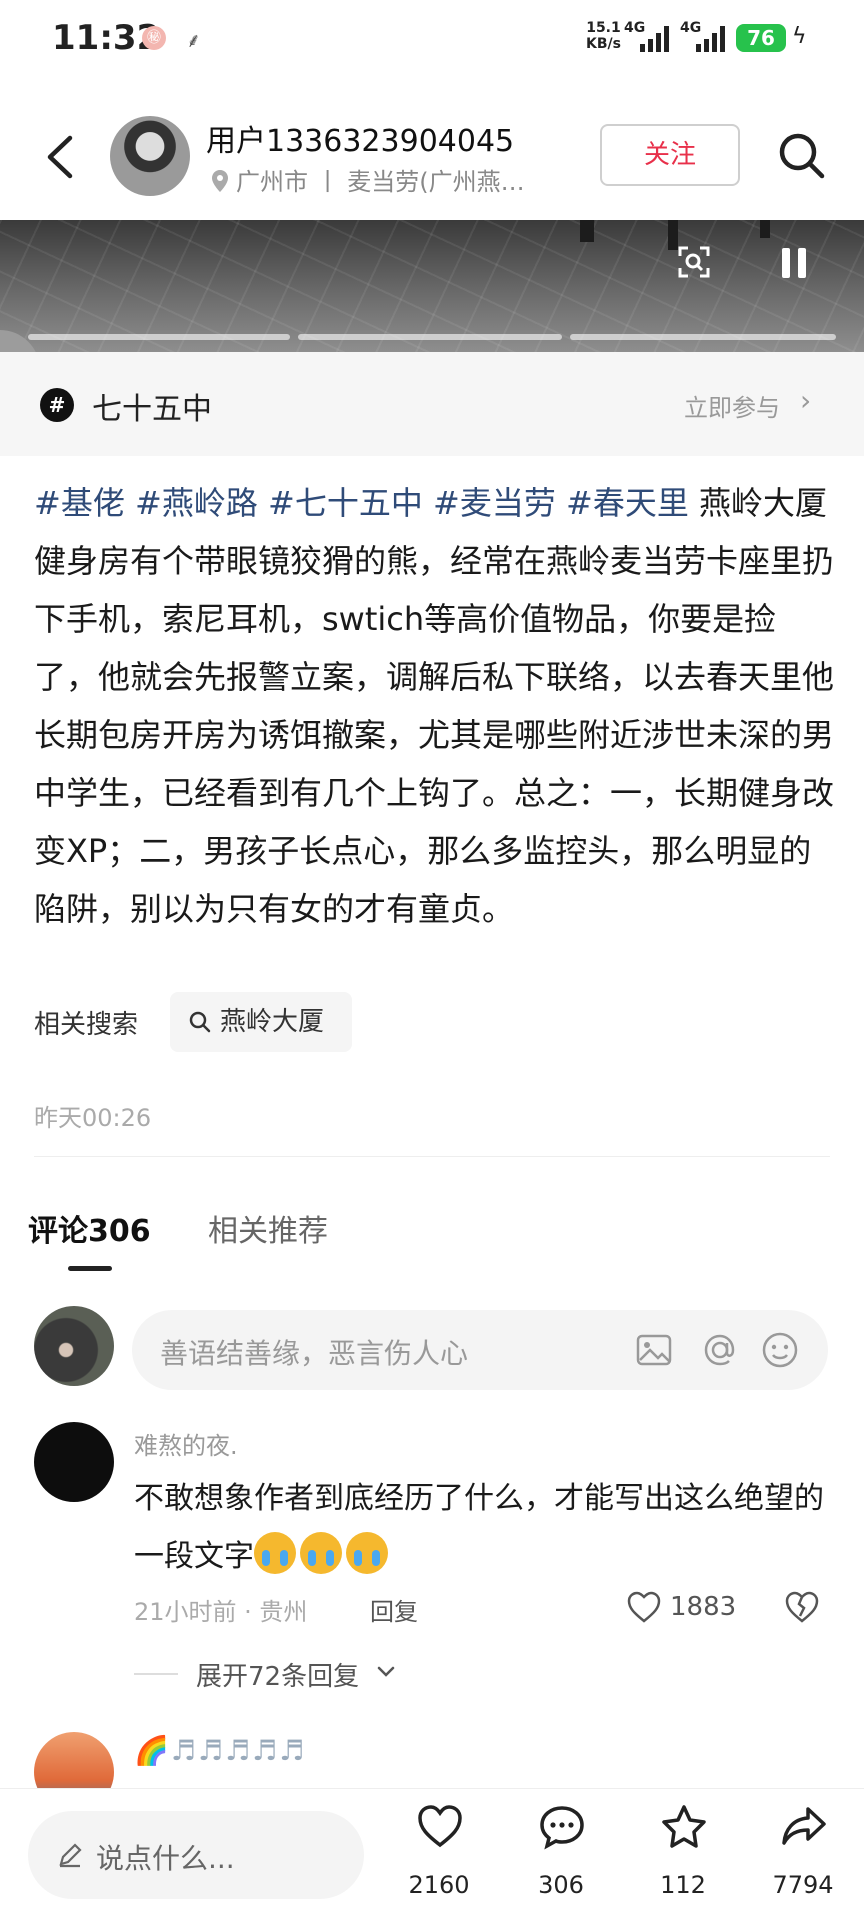 The width and height of the screenshot is (864, 1920). What do you see at coordinates (654, 1350) in the screenshot?
I see `image-icon` at bounding box center [654, 1350].